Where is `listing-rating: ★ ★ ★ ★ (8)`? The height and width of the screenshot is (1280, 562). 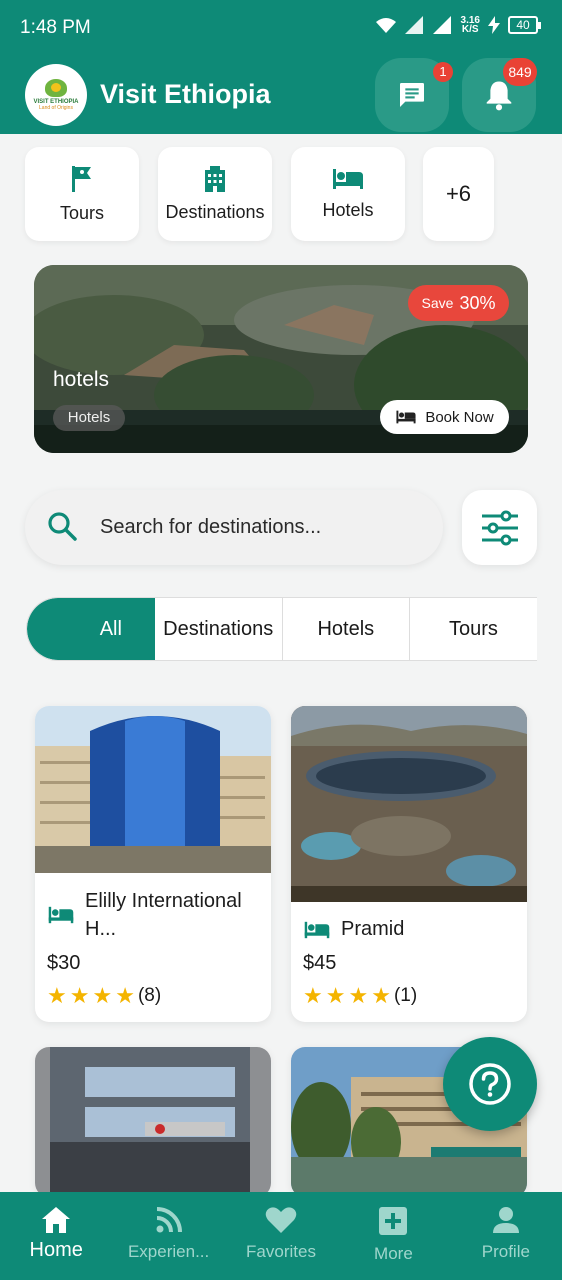
listing-rating: ★ ★ ★ ★ (8) is located at coordinates (104, 996).